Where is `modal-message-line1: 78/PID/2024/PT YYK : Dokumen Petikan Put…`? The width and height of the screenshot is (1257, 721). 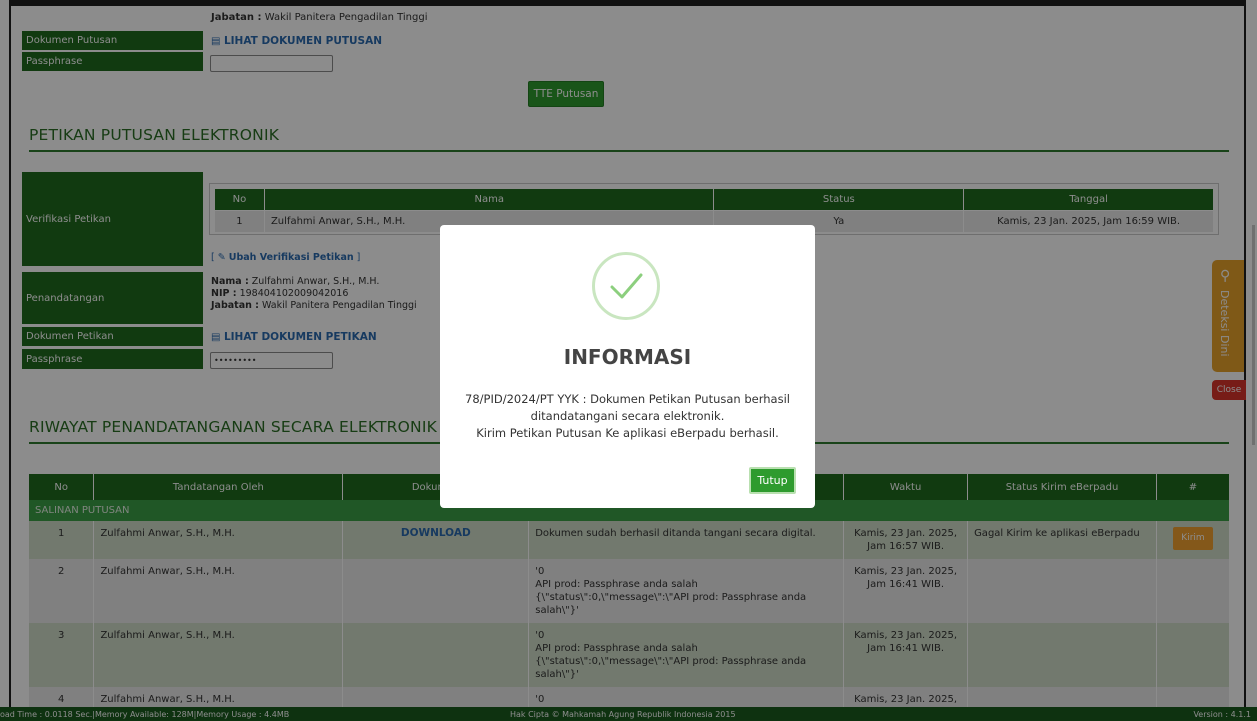 modal-message-line1: 78/PID/2024/PT YYK : Dokumen Petikan Put… is located at coordinates (627, 399).